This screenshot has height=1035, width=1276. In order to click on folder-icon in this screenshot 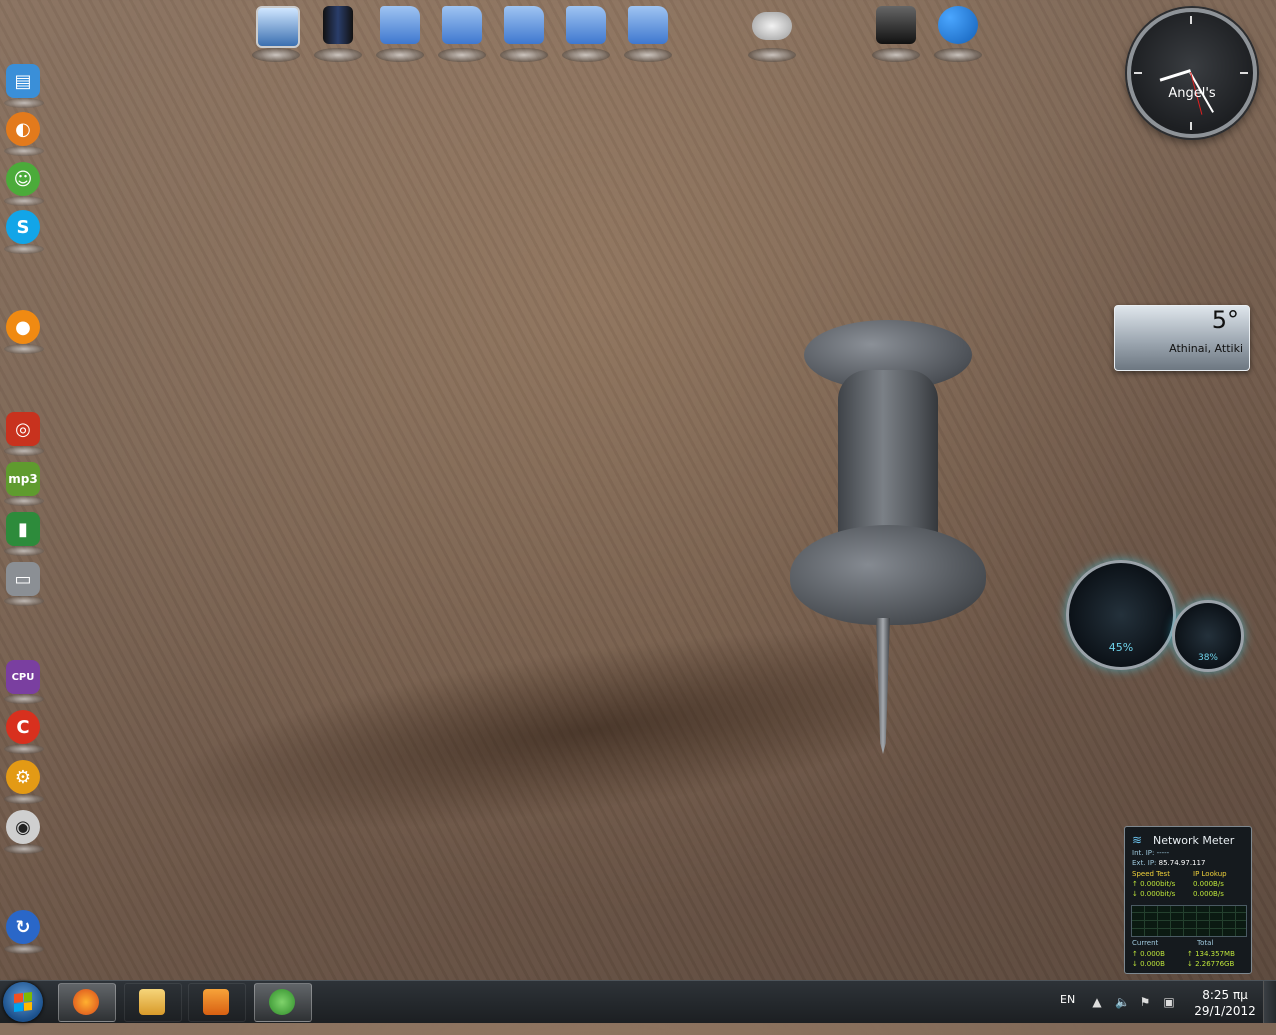, I will do `click(152, 1002)`.